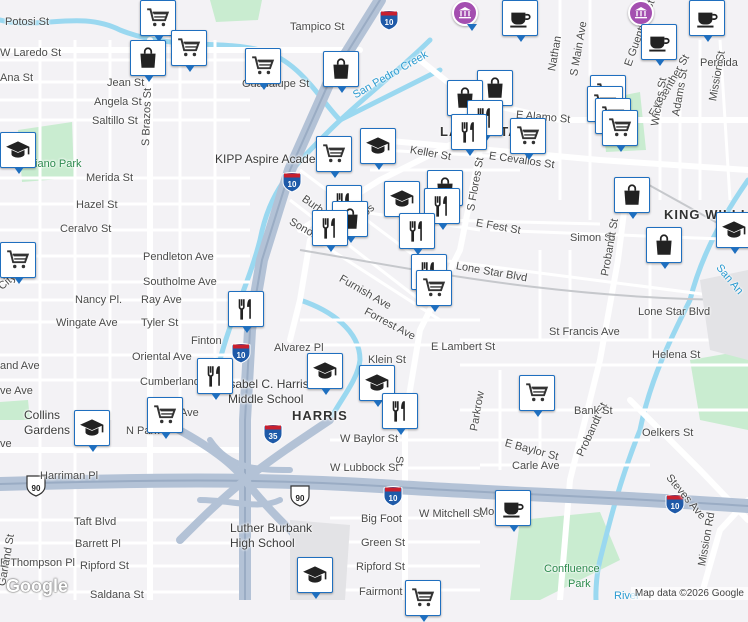  What do you see at coordinates (118, 102) in the screenshot?
I see `street-label: Angela St` at bounding box center [118, 102].